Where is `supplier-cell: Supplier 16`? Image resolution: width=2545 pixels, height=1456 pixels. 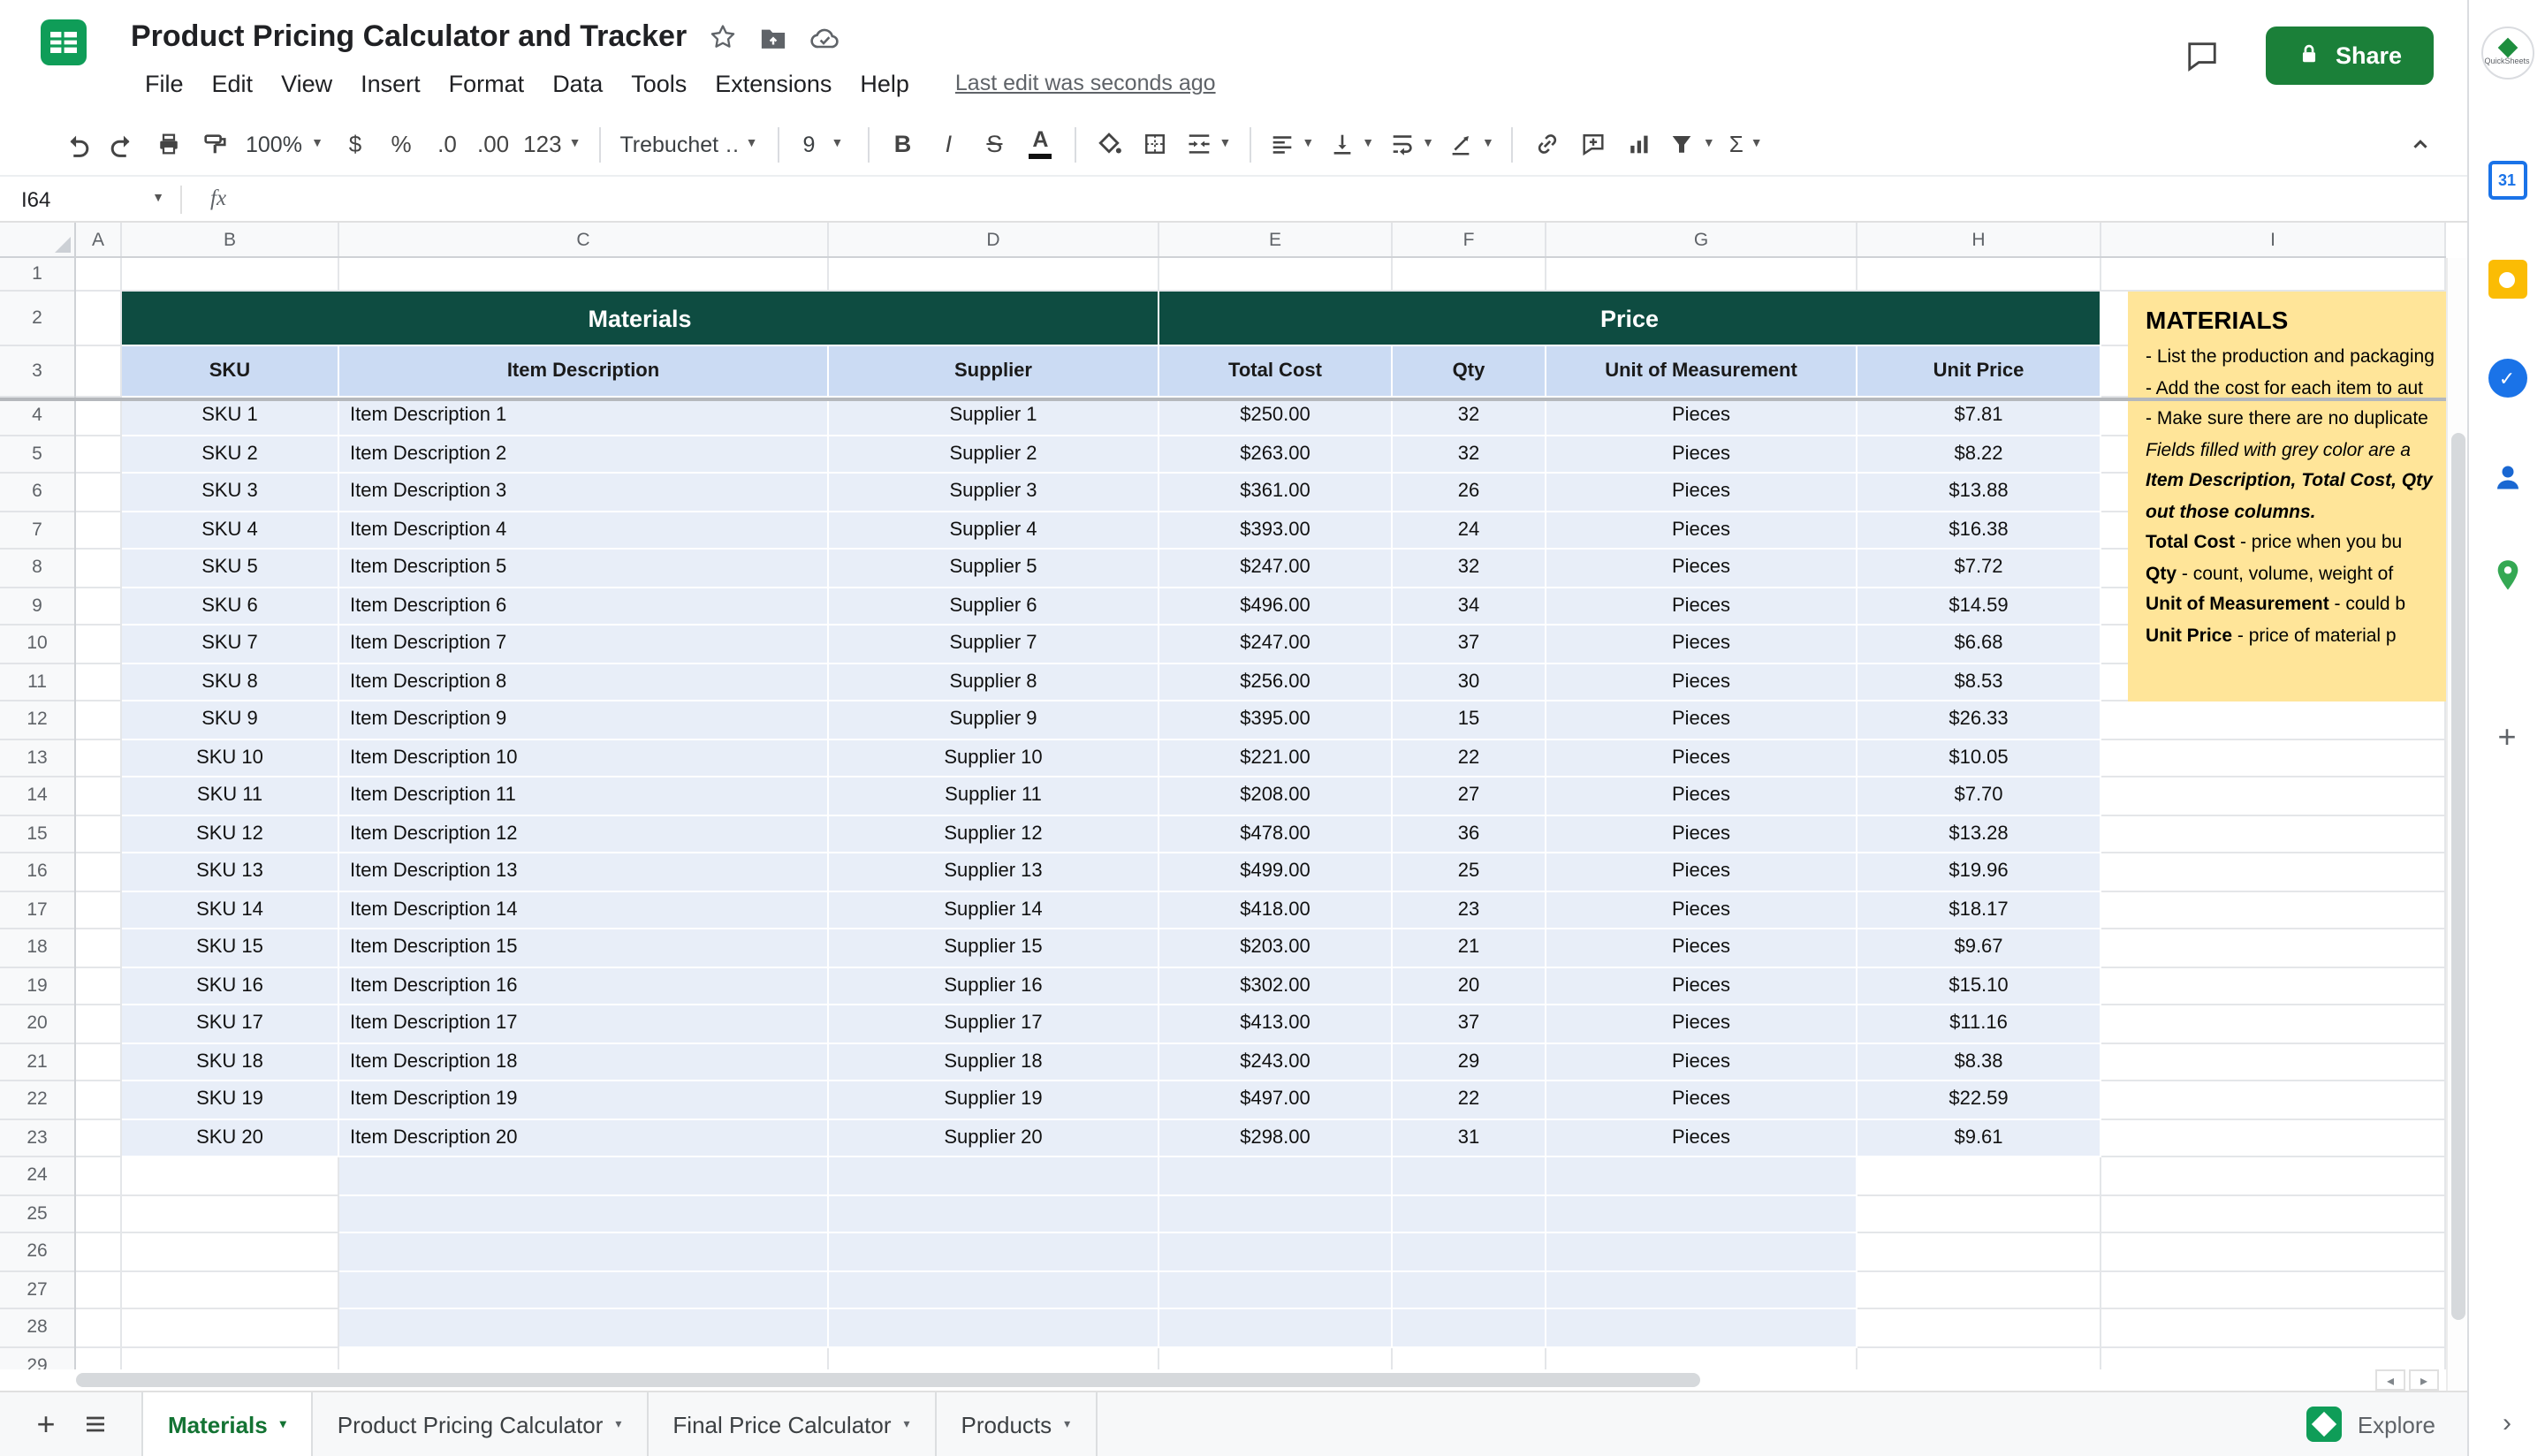
supplier-cell: Supplier 16 is located at coordinates (994, 986).